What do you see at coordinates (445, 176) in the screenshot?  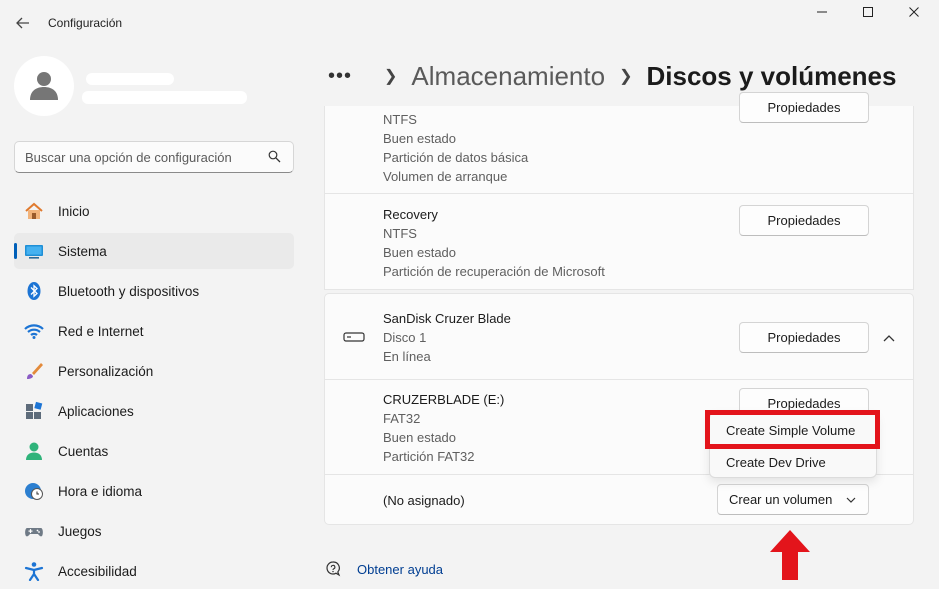 I see `partition-boot: Volumen de arranque` at bounding box center [445, 176].